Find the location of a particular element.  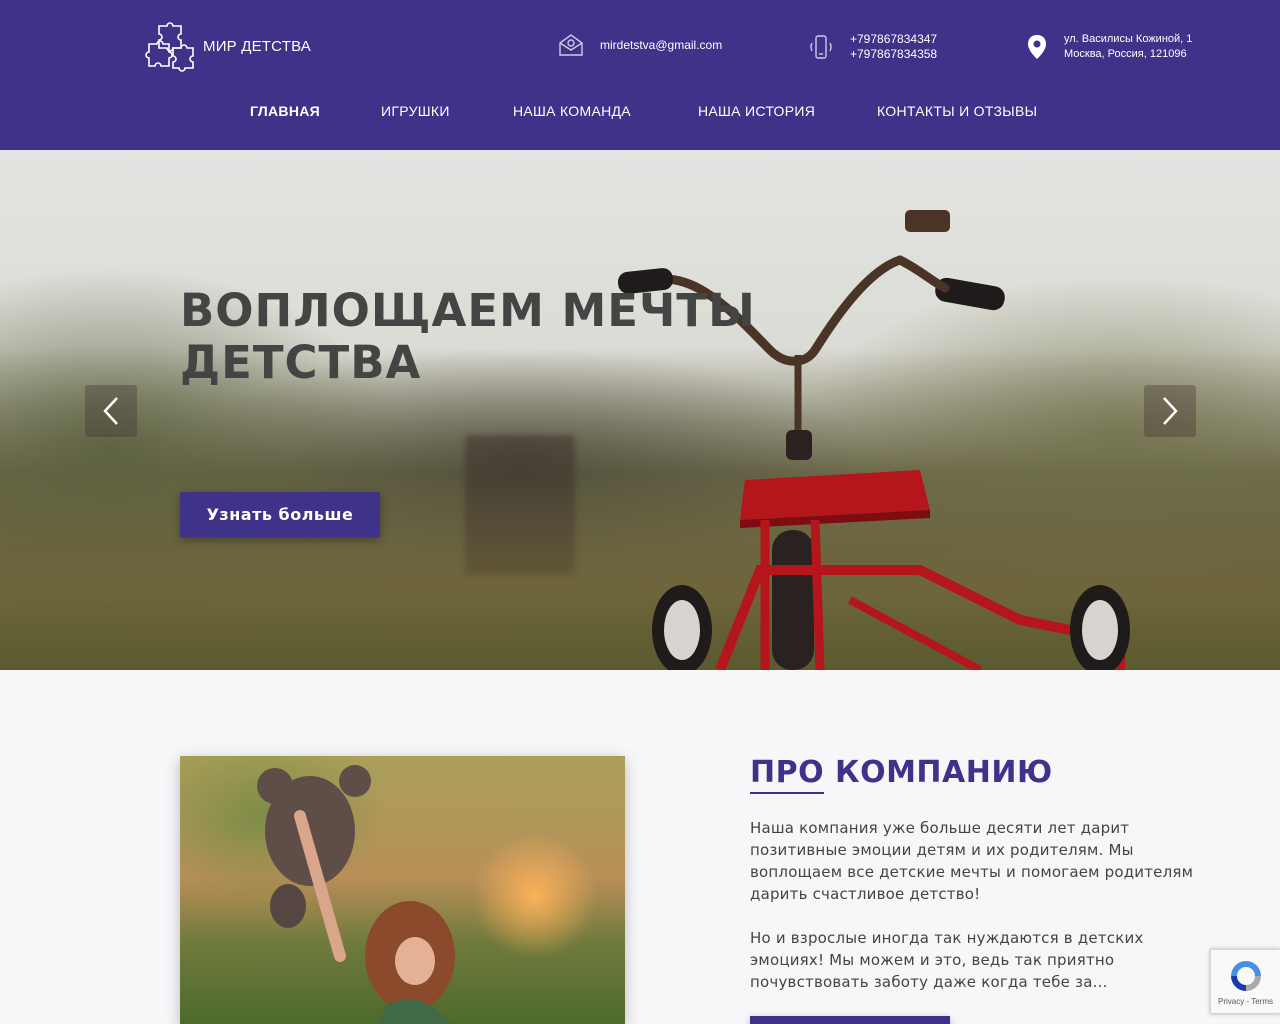

email-link: mirdetstva@gmail.com is located at coordinates (661, 45).